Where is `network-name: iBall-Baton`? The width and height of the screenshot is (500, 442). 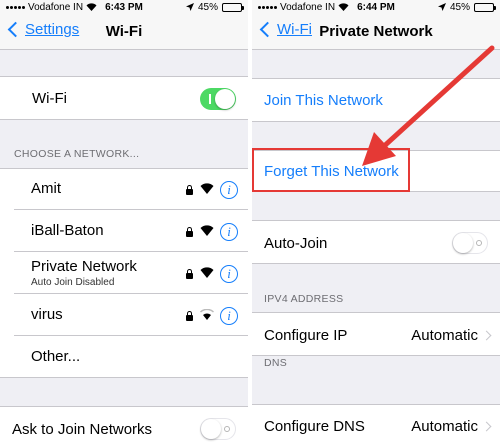
network-name: iBall-Baton is located at coordinates (67, 230).